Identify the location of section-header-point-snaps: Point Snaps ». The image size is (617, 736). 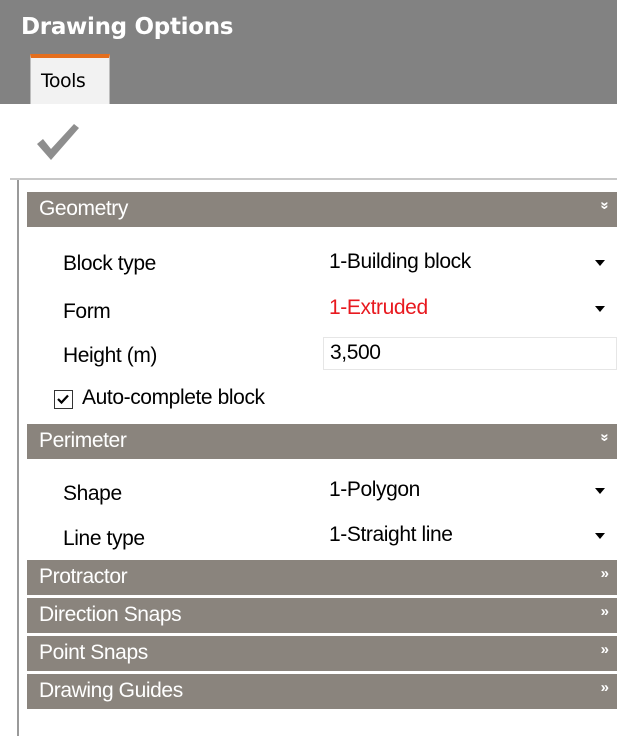
(322, 653).